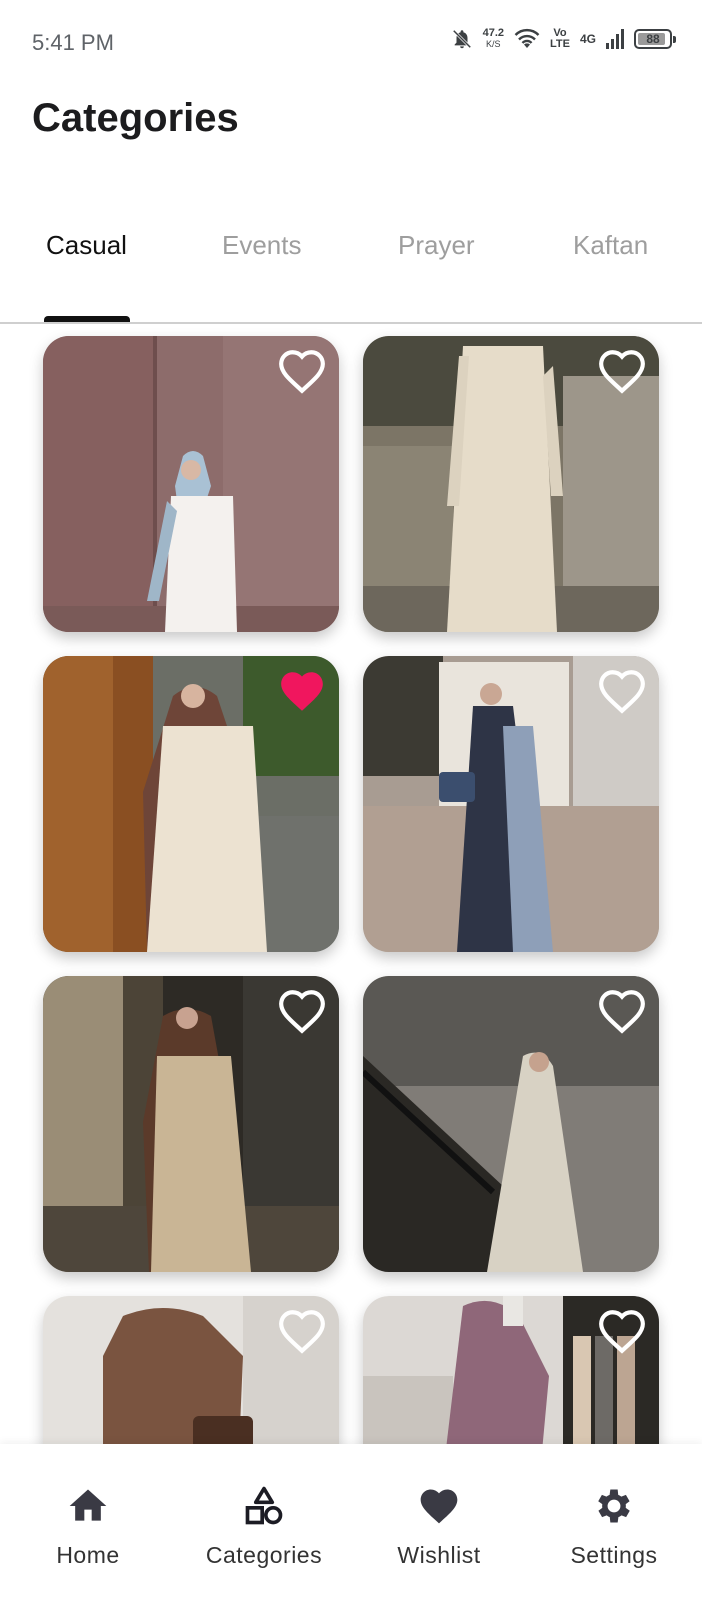 This screenshot has width=702, height=1600. I want to click on nav-categories-label: Categories, so click(264, 1555).